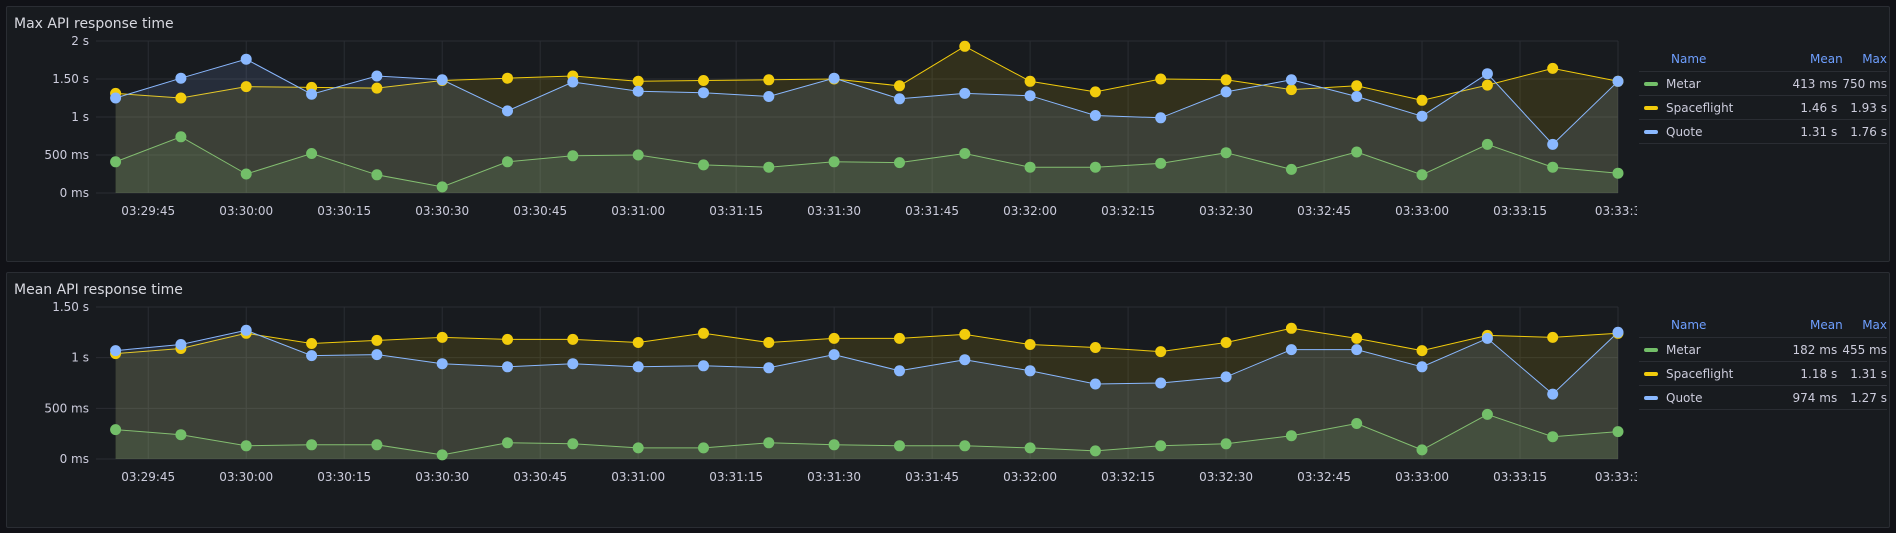 Image resolution: width=1896 pixels, height=533 pixels. Describe the element at coordinates (1324, 477) in the screenshot. I see `x-tick-label: 03:32:45` at that location.